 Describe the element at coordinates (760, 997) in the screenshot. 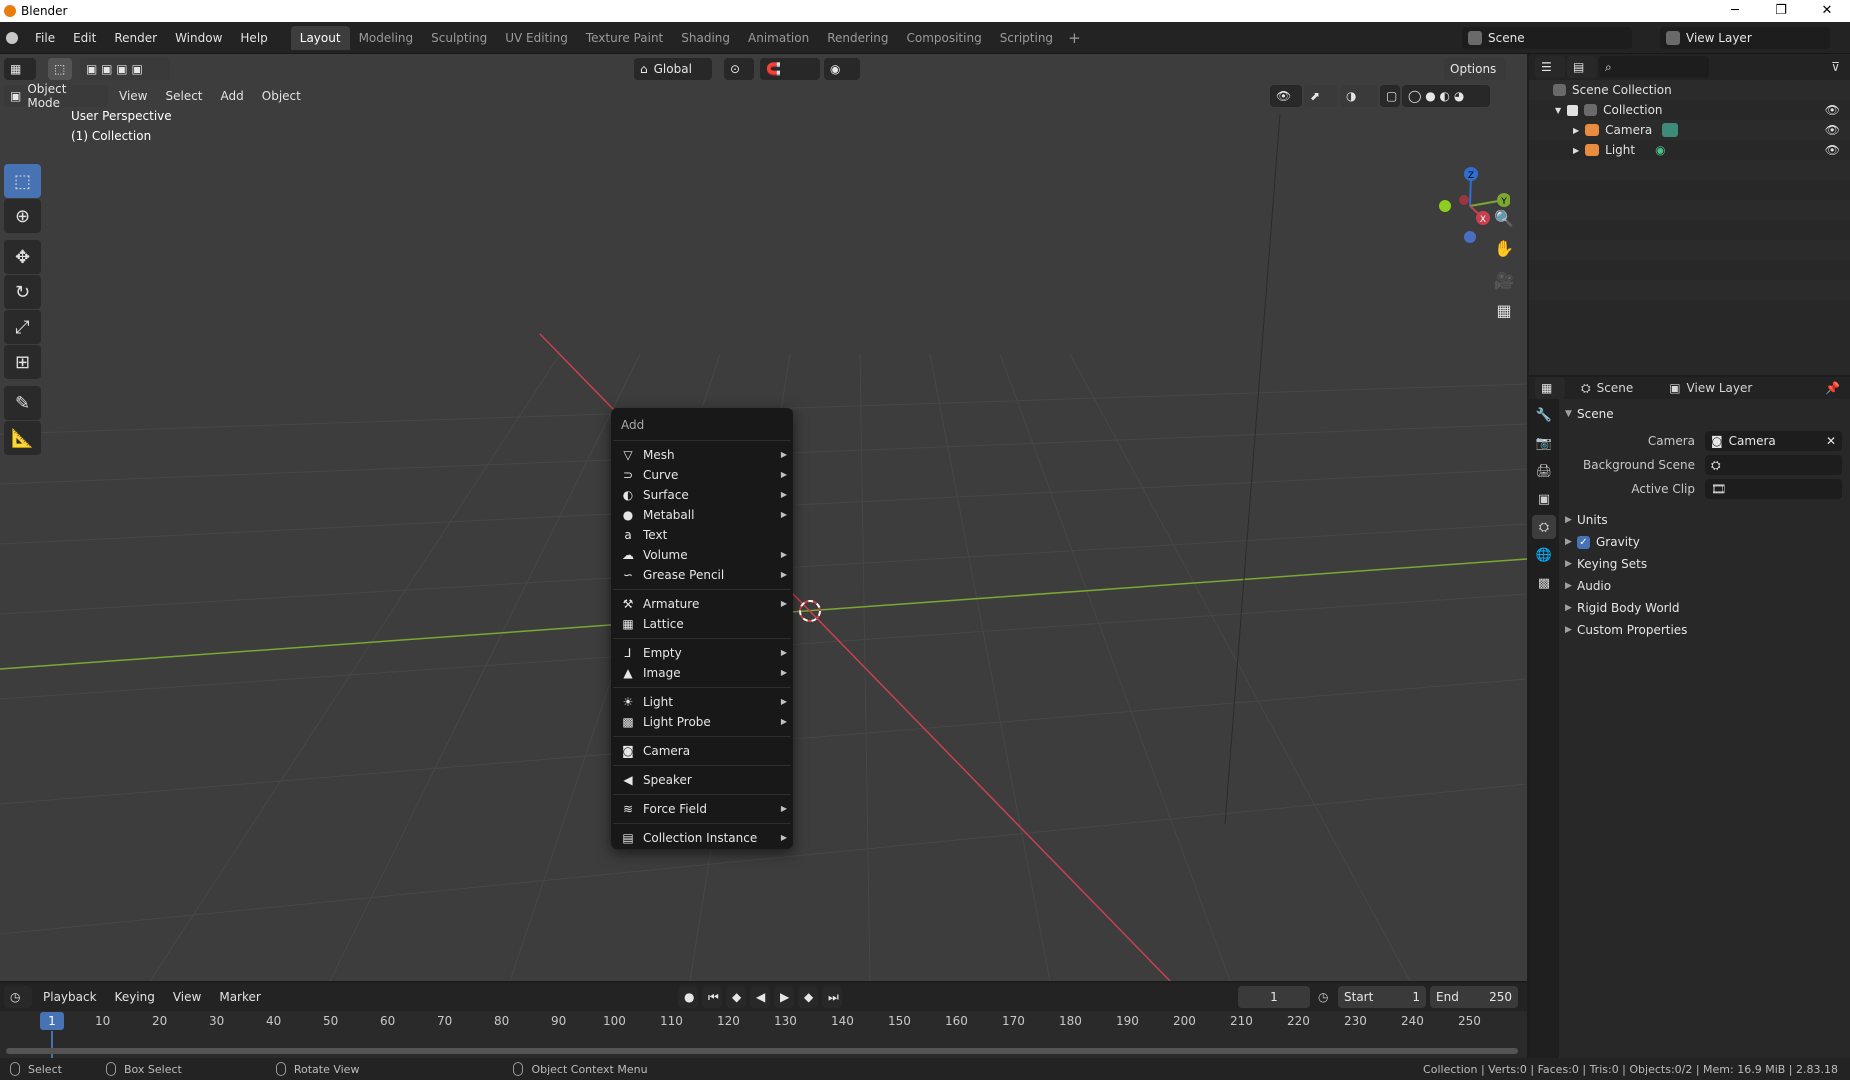

I see `play-reverse-icon: ◀` at that location.